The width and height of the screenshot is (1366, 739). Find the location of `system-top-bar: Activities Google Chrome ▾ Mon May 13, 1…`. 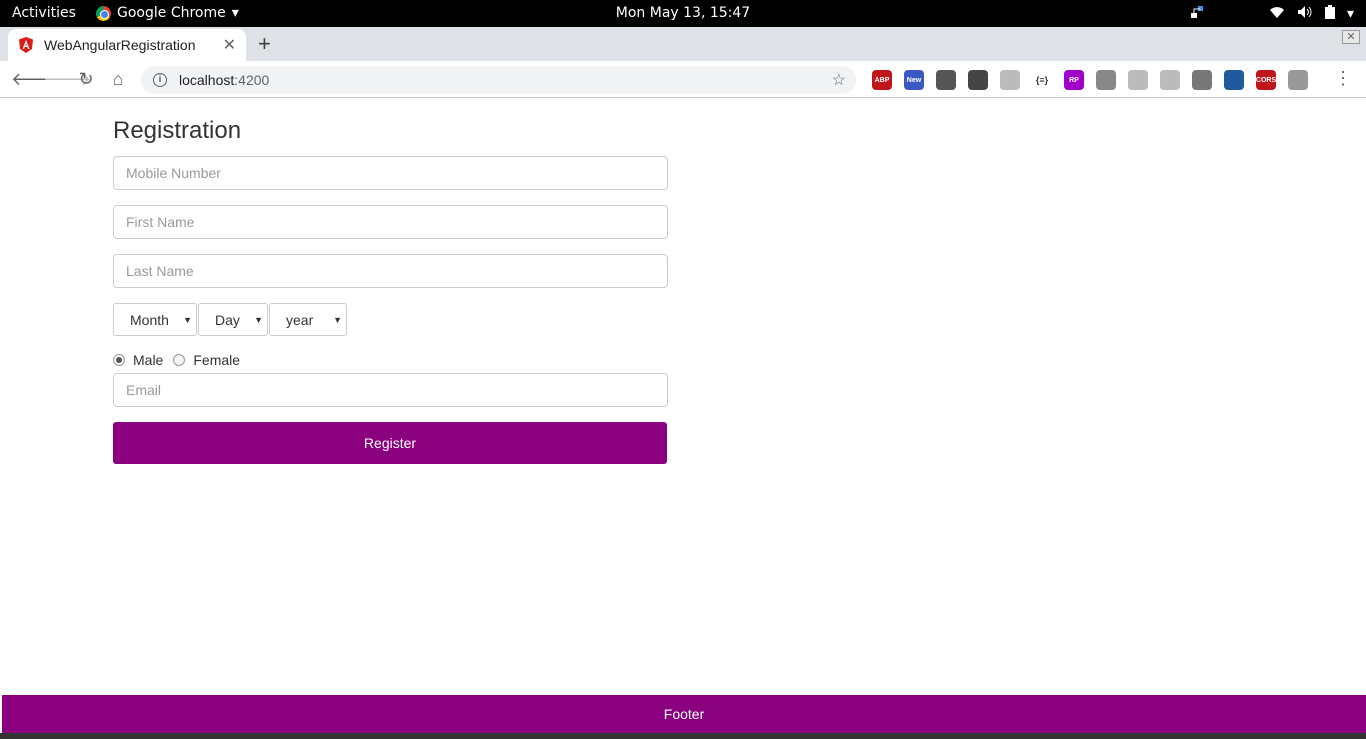

system-top-bar: Activities Google Chrome ▾ Mon May 13, 1… is located at coordinates (683, 13).